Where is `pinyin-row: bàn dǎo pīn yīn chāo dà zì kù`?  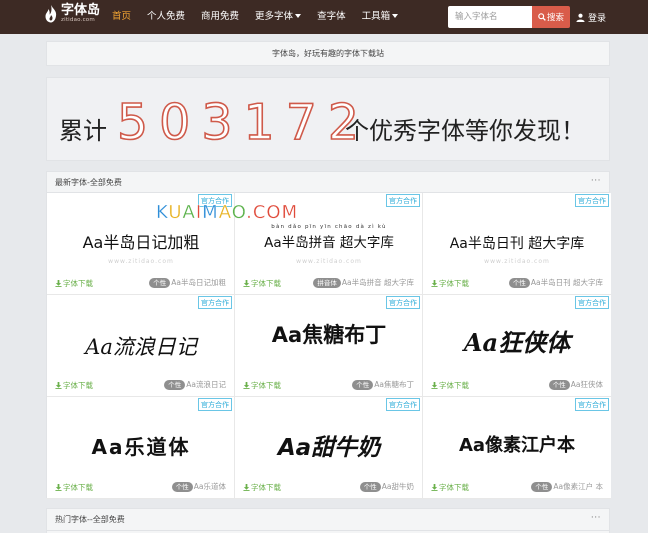
pinyin-row: bàn dǎo pīn yīn chāo dà zì kù is located at coordinates (329, 227).